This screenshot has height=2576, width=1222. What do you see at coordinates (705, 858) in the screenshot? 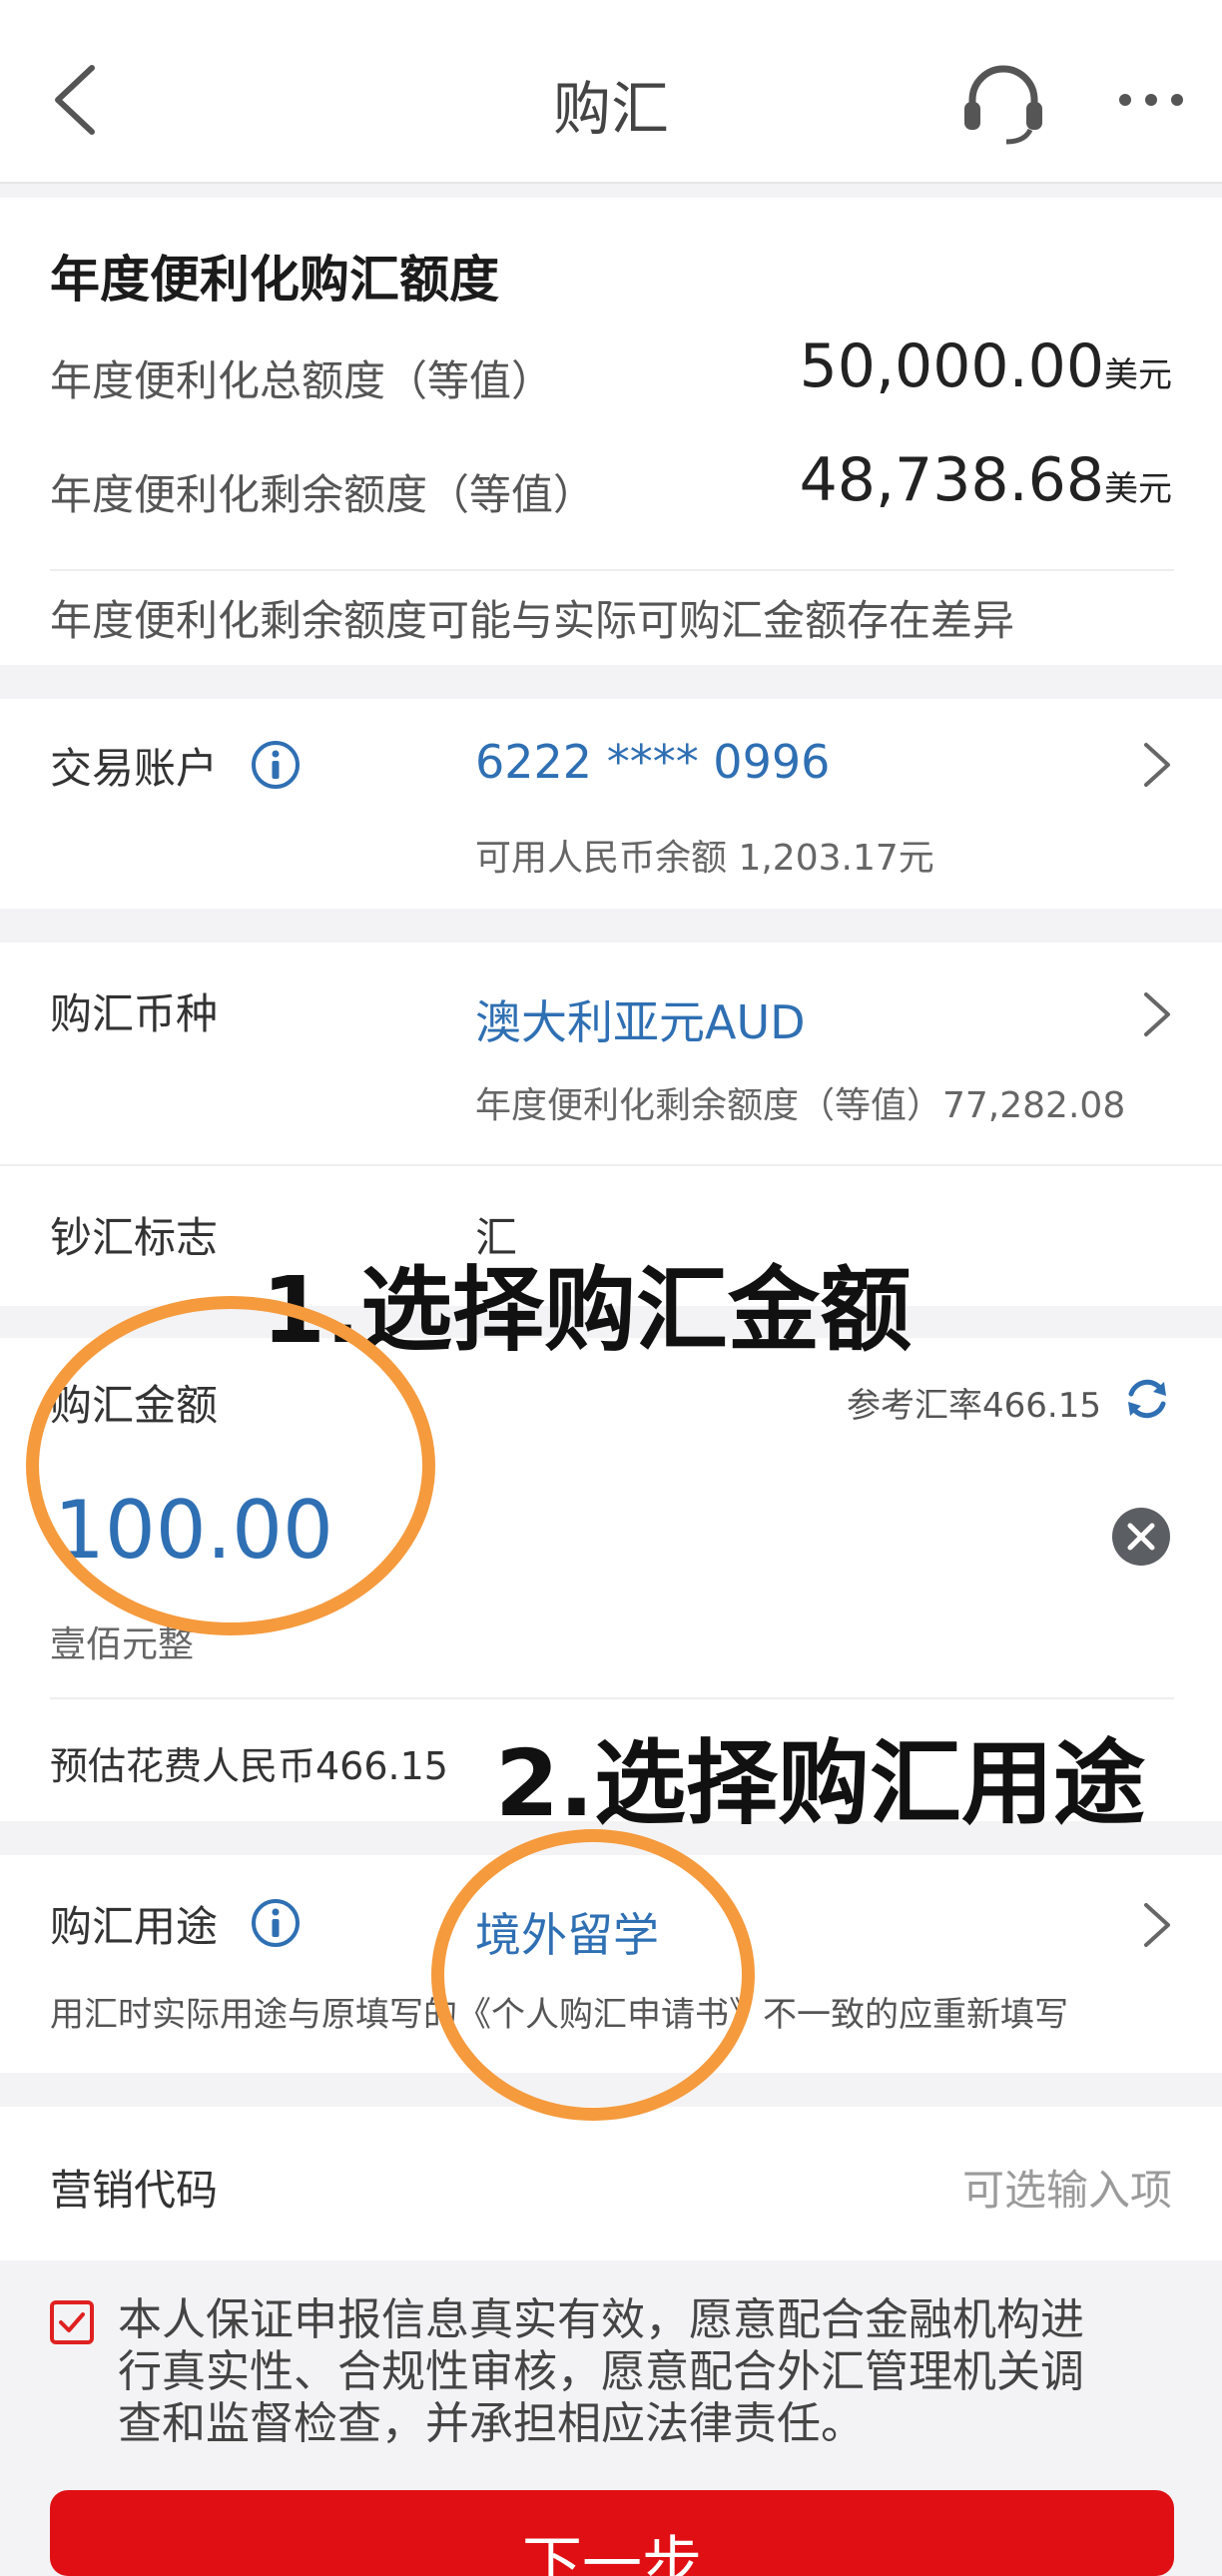
I see `account-balance: 可用人民币余额 1,203.17元` at bounding box center [705, 858].